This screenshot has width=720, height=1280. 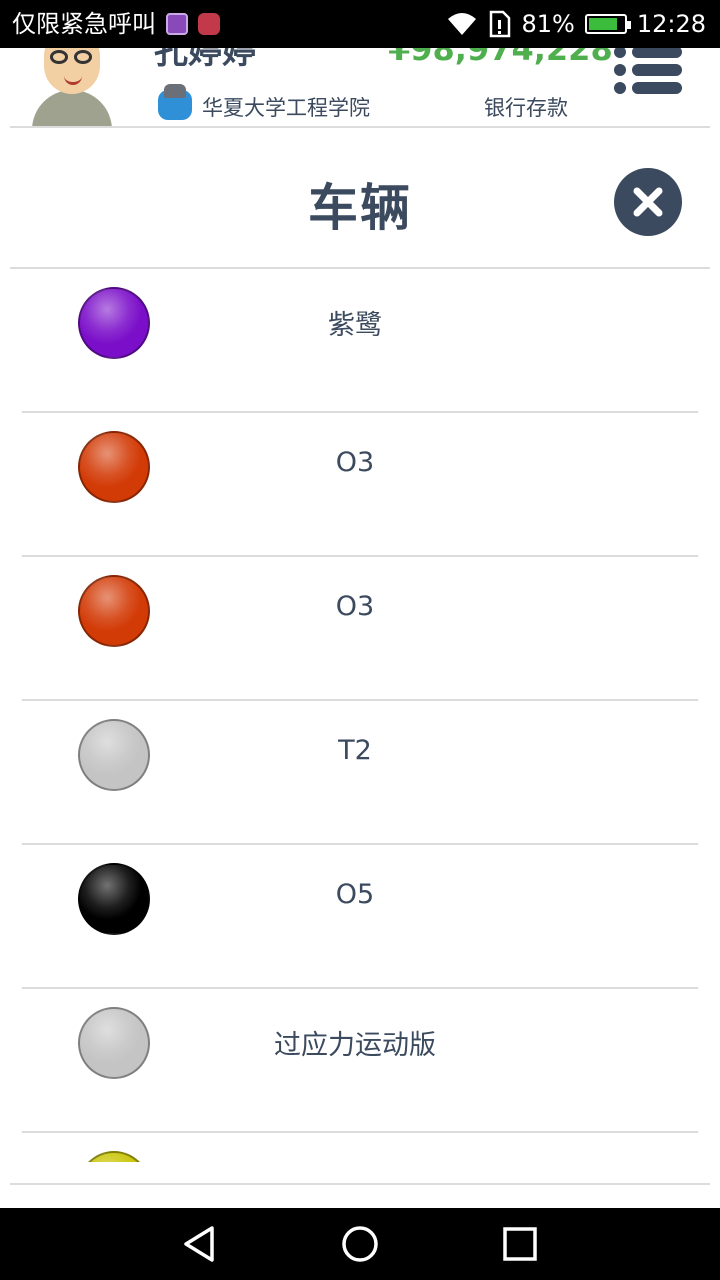 What do you see at coordinates (500, 24) in the screenshot?
I see `sim-icon` at bounding box center [500, 24].